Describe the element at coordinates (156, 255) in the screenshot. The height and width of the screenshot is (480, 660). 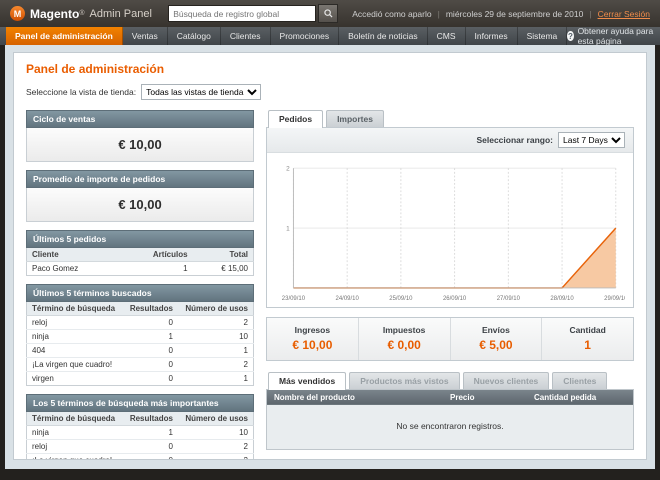
I see `column-header: Artículos` at that location.